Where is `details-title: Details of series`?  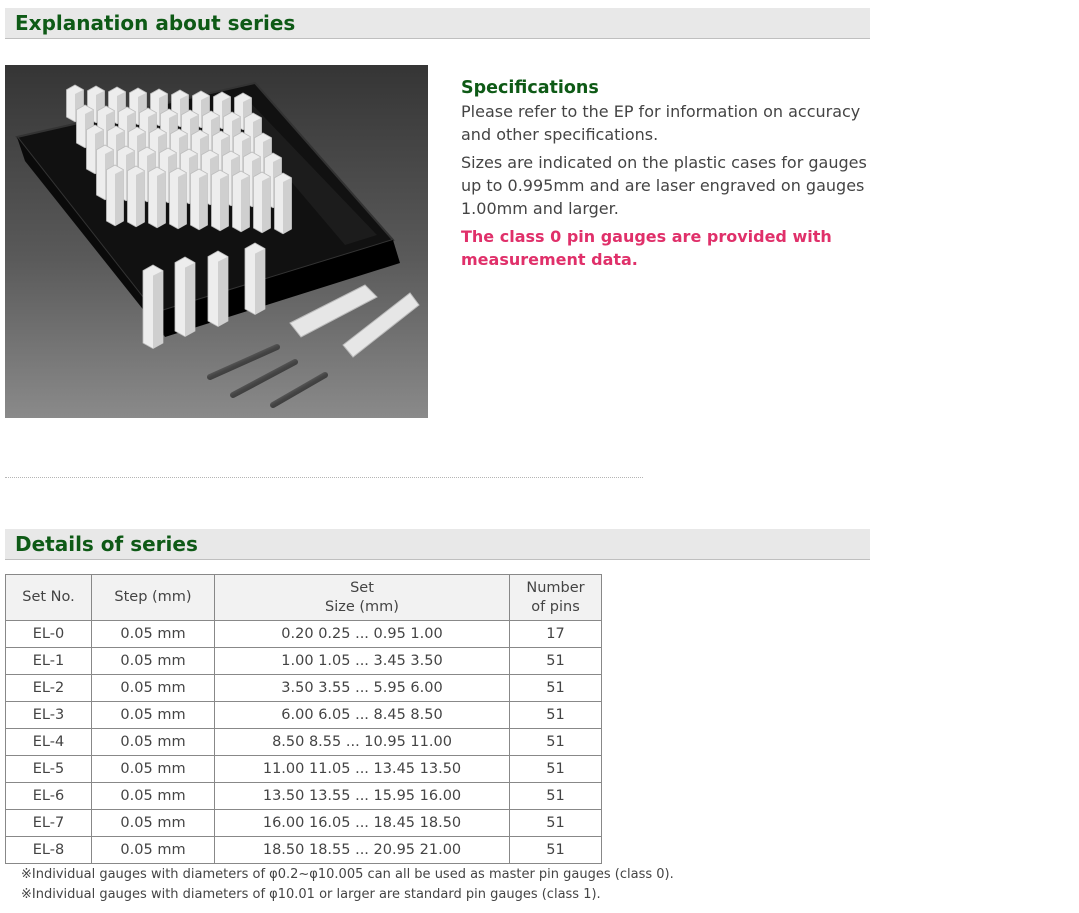 details-title: Details of series is located at coordinates (106, 544).